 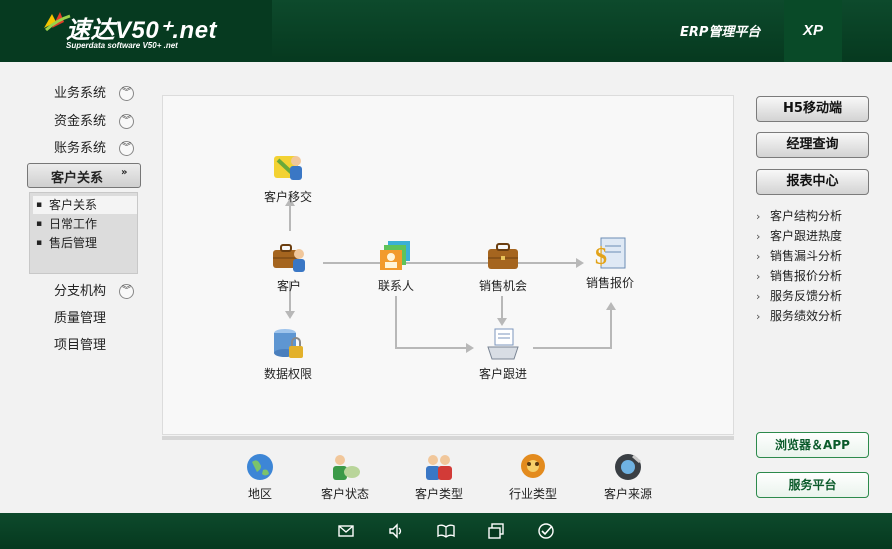 I want to click on menu-item-crm-active: 客户关系 », so click(x=84, y=175).